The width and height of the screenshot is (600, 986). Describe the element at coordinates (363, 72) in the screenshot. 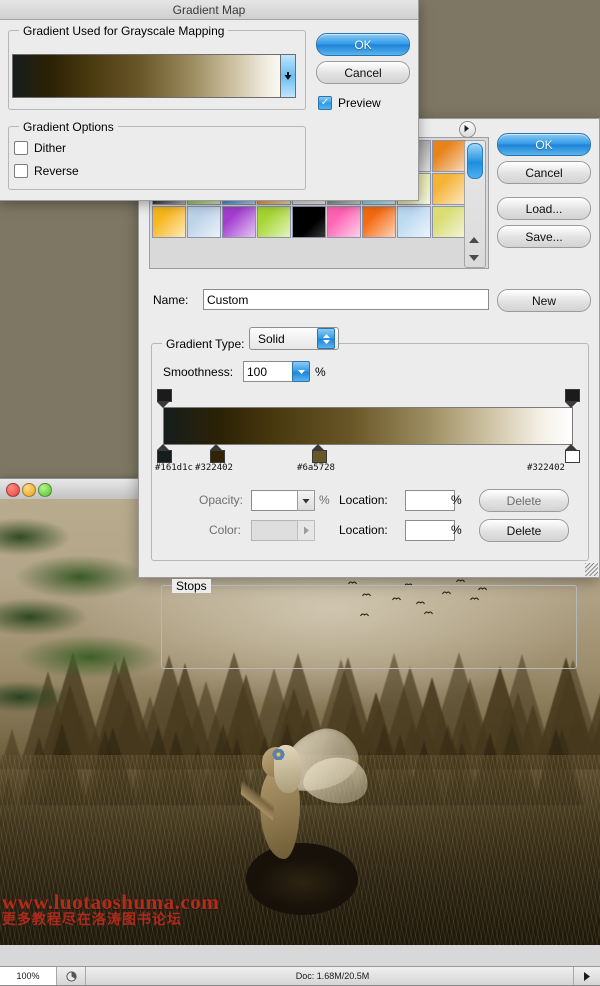

I see `gradient-map-cancel-button: Cancel` at that location.